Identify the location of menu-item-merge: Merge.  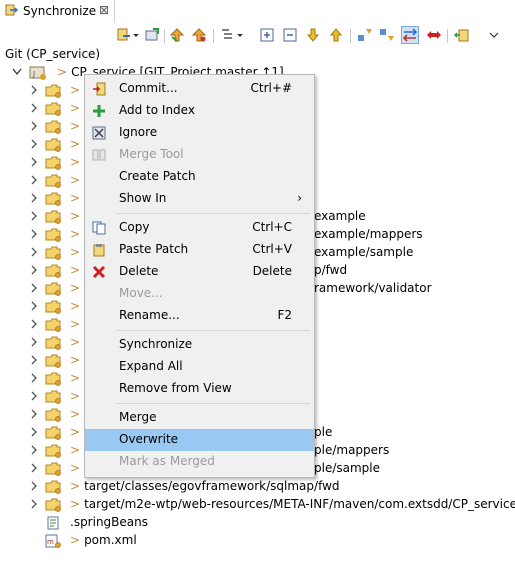
(199, 418).